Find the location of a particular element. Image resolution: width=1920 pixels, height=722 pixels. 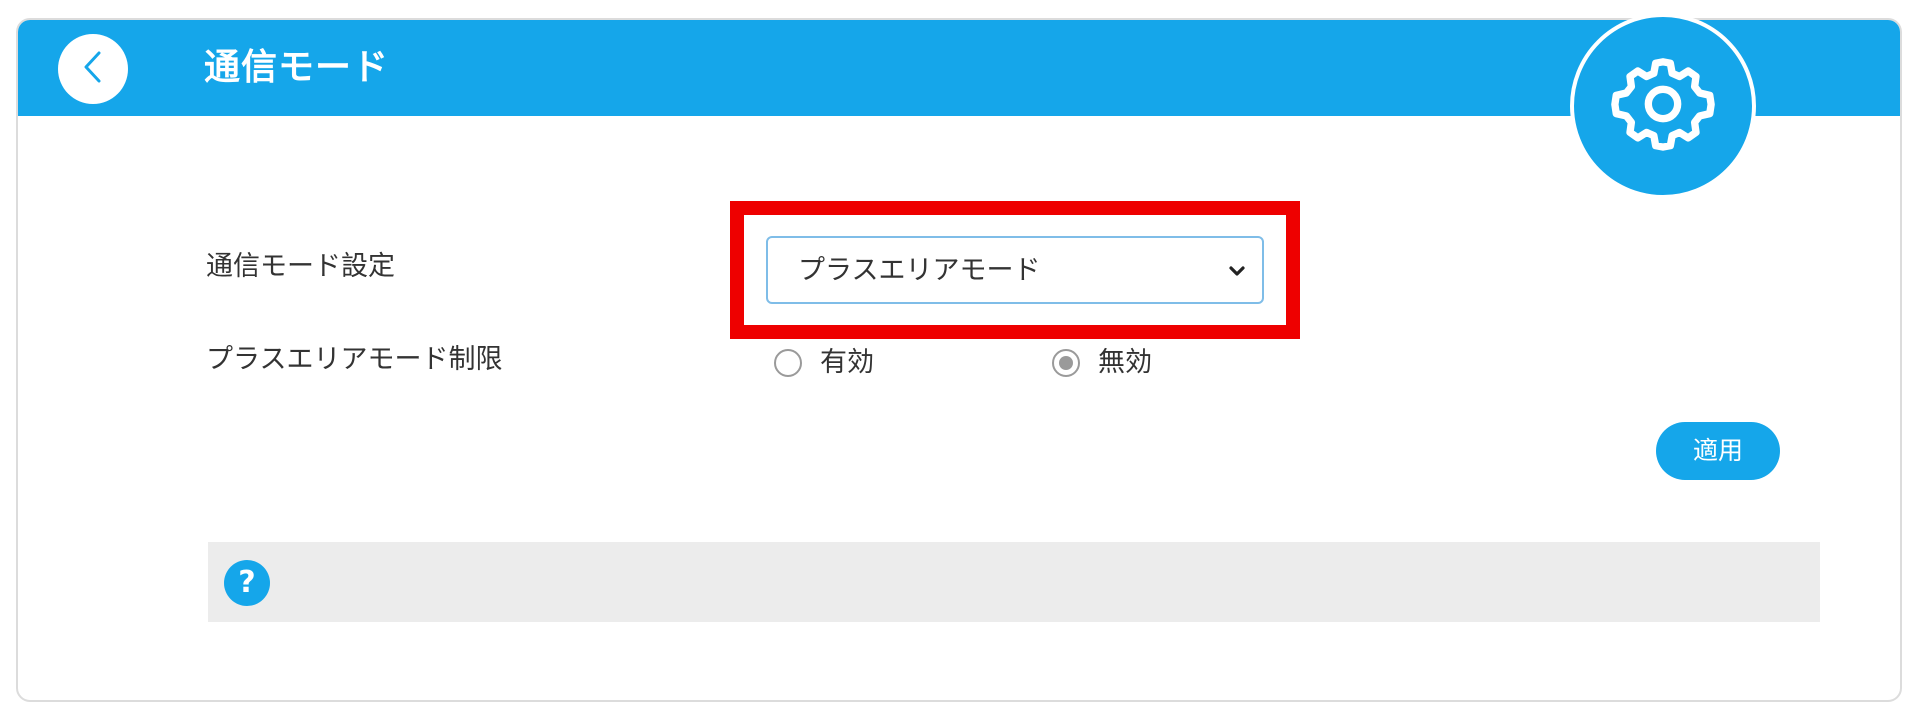

apply-button: 適用 is located at coordinates (1718, 451).